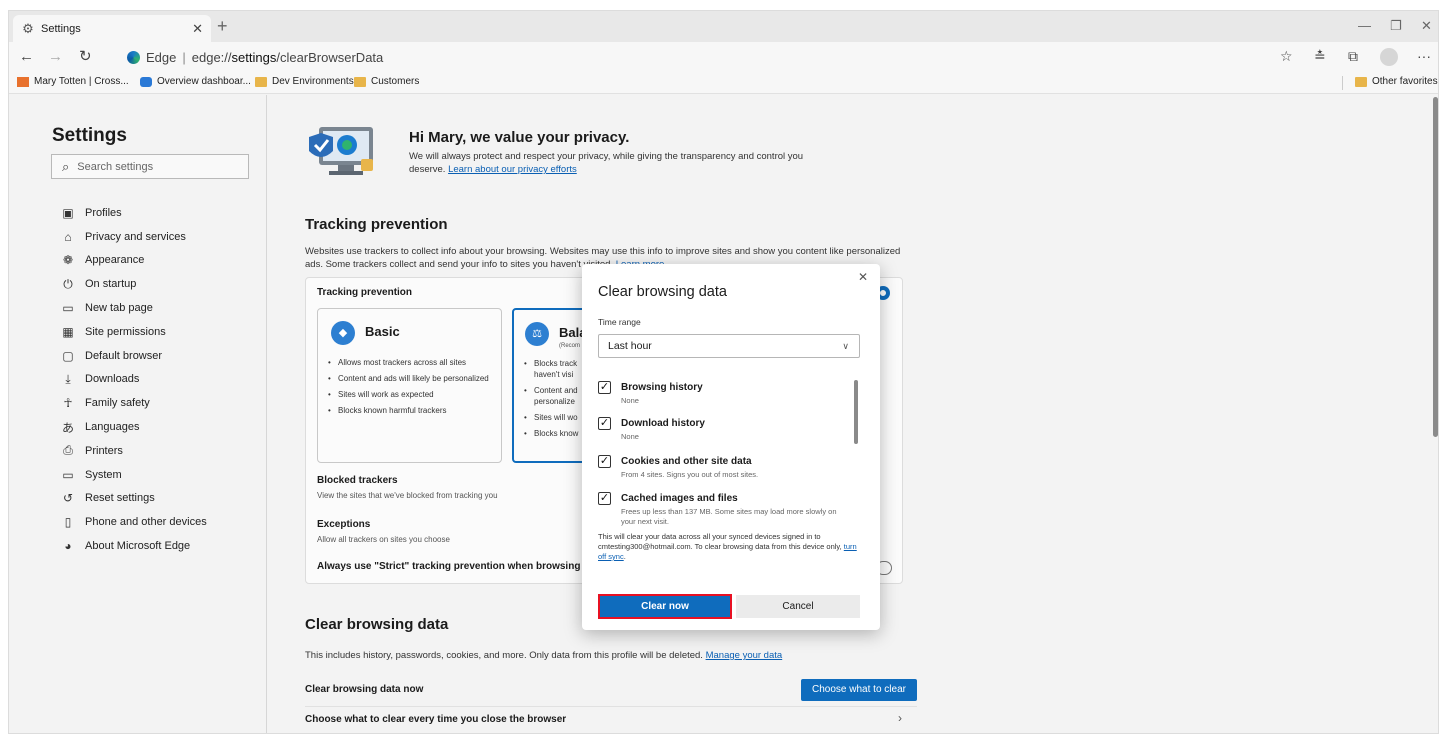  I want to click on search-input: ⌕ Search settings, so click(150, 166).